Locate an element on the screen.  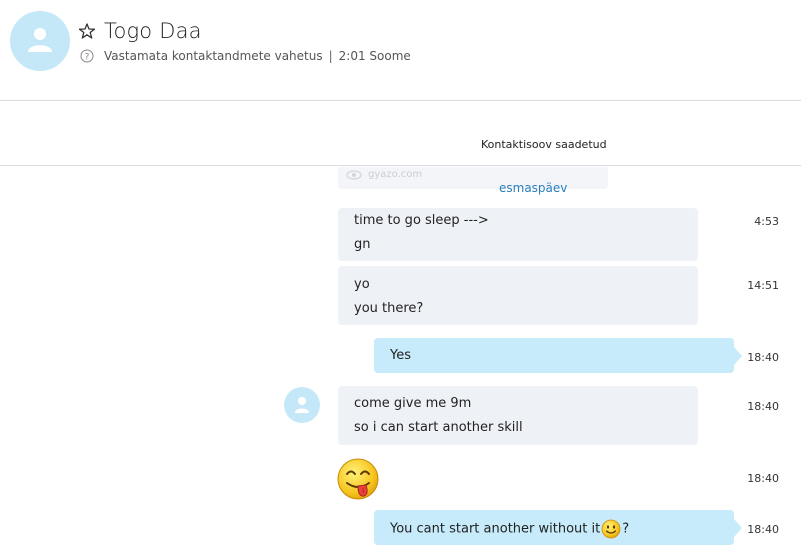
day-separator: esmaspäev is located at coordinates (533, 188).